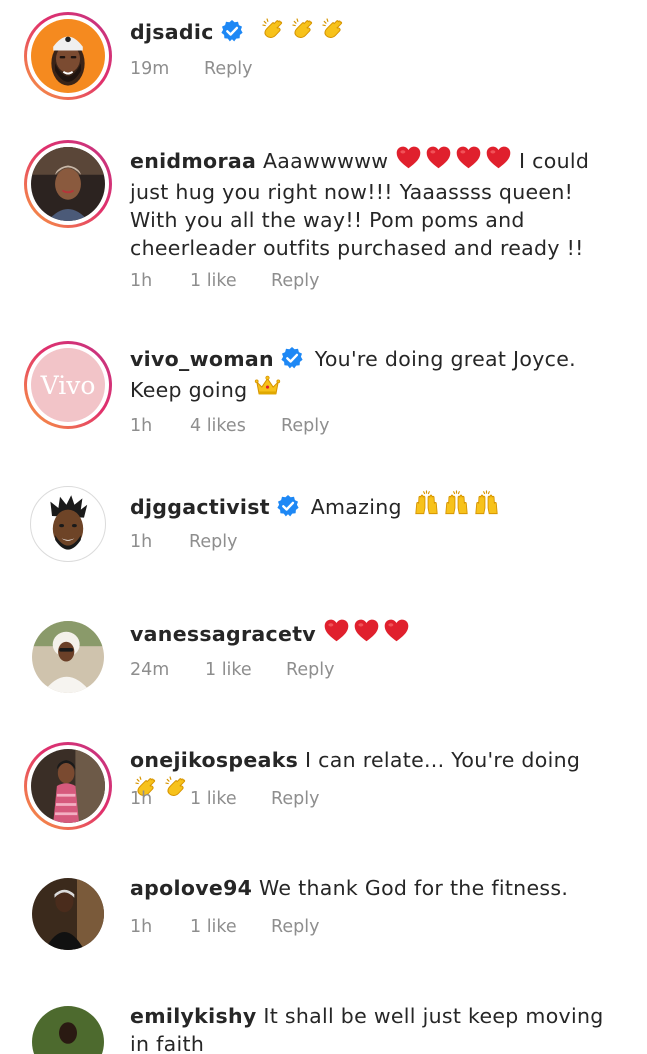  What do you see at coordinates (150, 670) in the screenshot?
I see `comment-time: 24m` at bounding box center [150, 670].